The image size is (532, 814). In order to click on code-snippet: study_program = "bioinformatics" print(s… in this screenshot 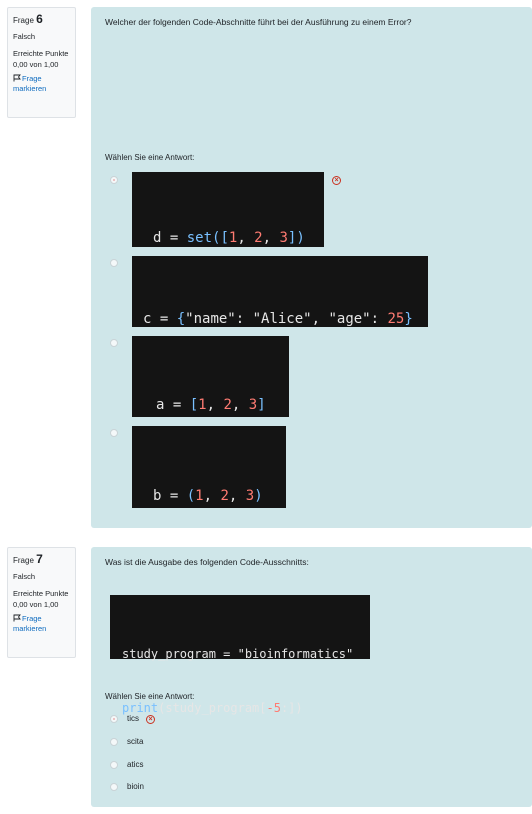, I will do `click(240, 655)`.